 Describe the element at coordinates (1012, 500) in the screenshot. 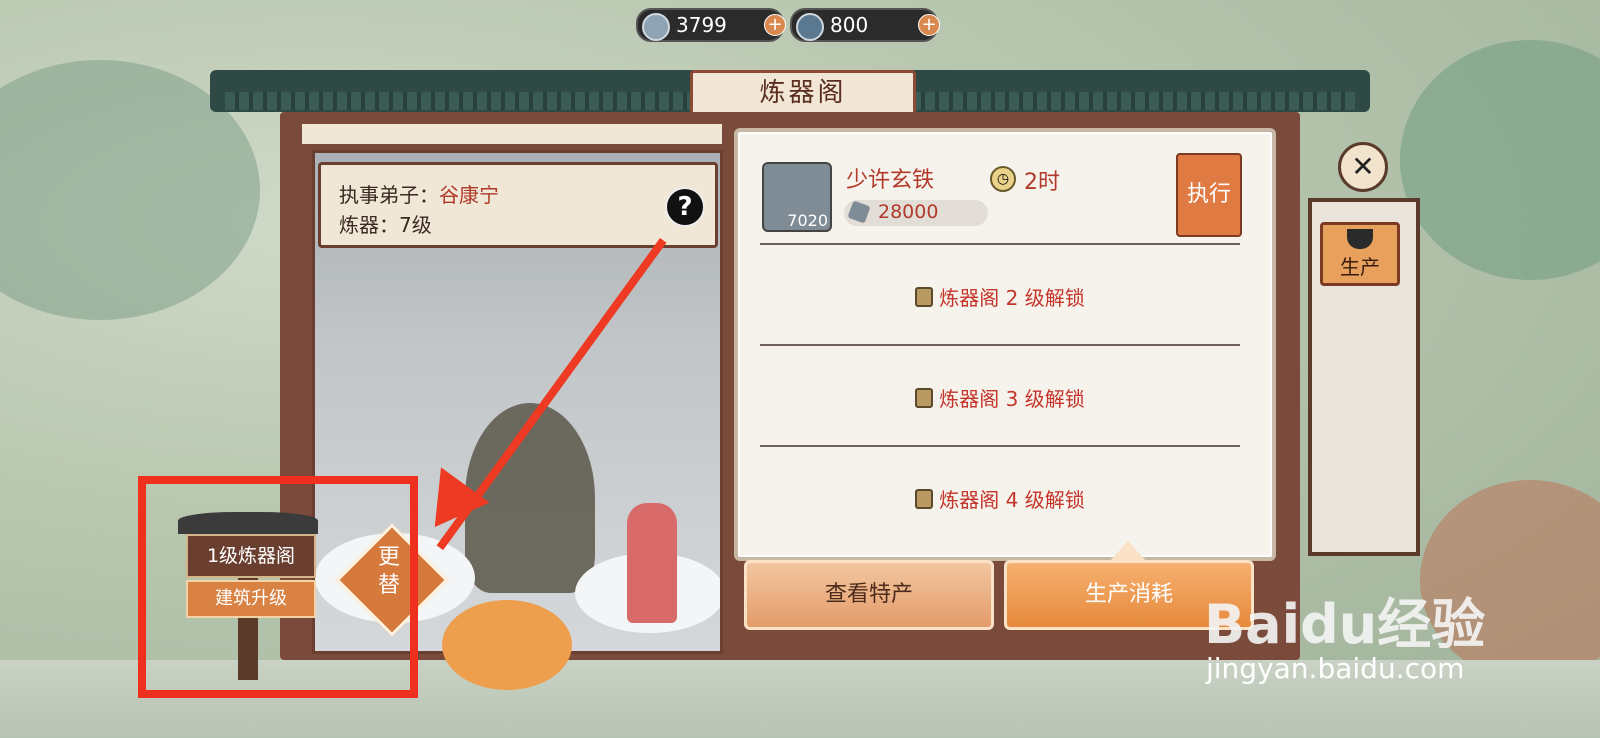

I see `locked-slot-label: 炼器阁 4 级解锁` at that location.